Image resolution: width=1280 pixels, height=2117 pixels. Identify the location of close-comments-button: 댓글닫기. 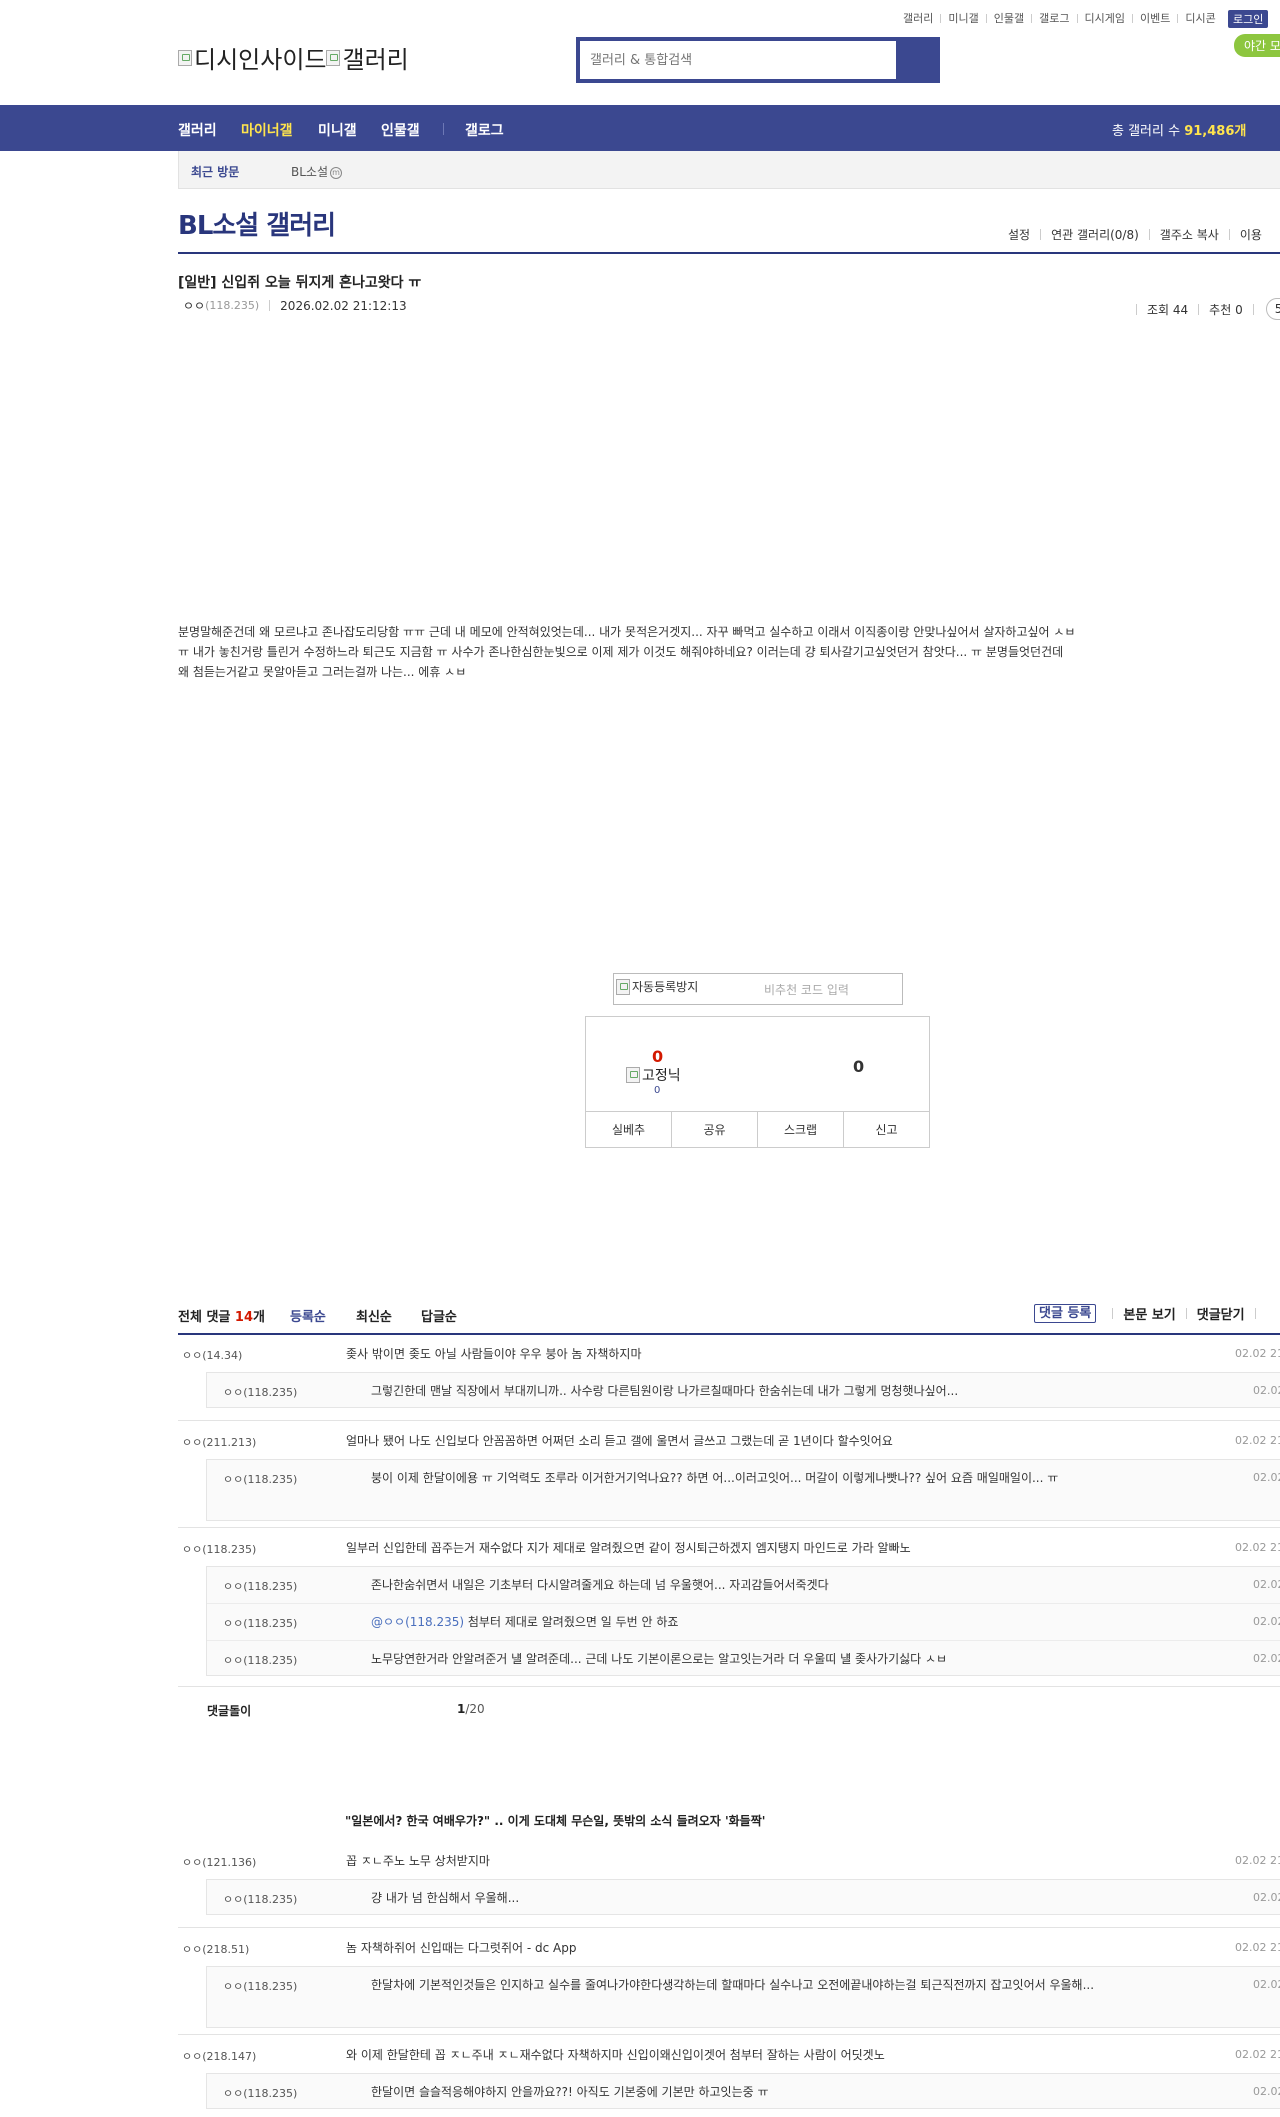
(1221, 1313).